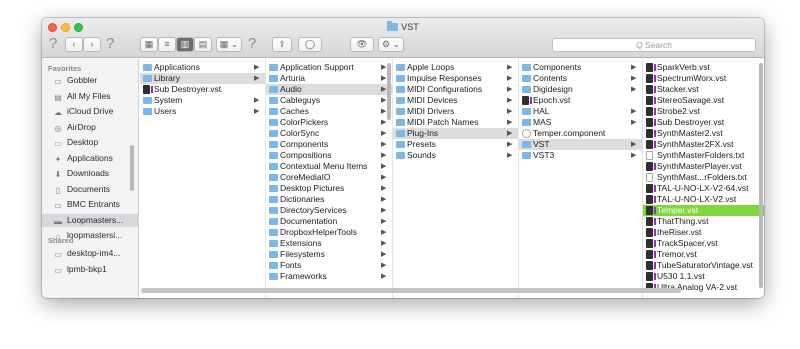 The width and height of the screenshot is (800, 349). I want to click on list-item: Epoch.vst, so click(580, 100).